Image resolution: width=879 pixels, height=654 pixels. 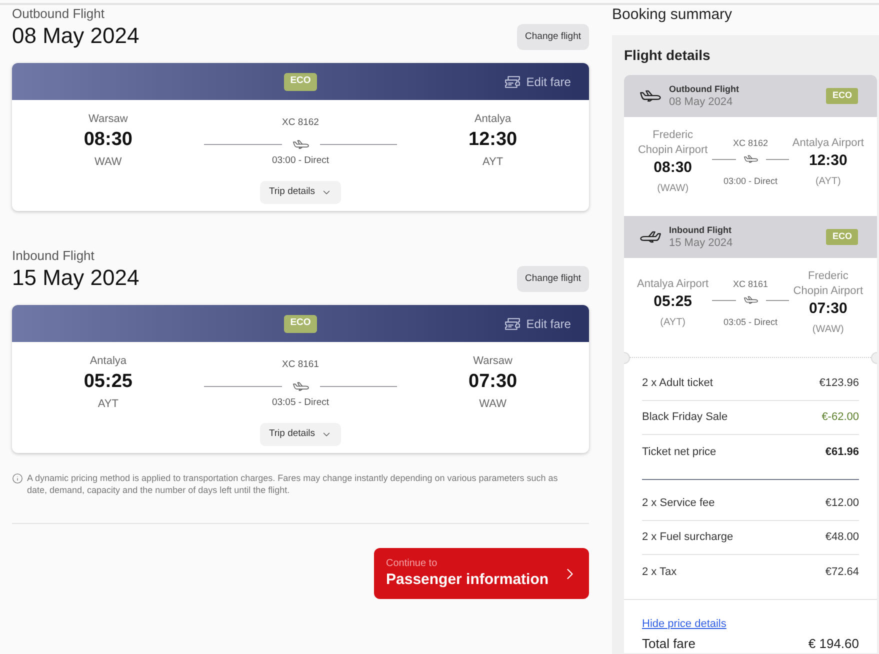 I want to click on price-amount: €61.96, so click(x=842, y=452).